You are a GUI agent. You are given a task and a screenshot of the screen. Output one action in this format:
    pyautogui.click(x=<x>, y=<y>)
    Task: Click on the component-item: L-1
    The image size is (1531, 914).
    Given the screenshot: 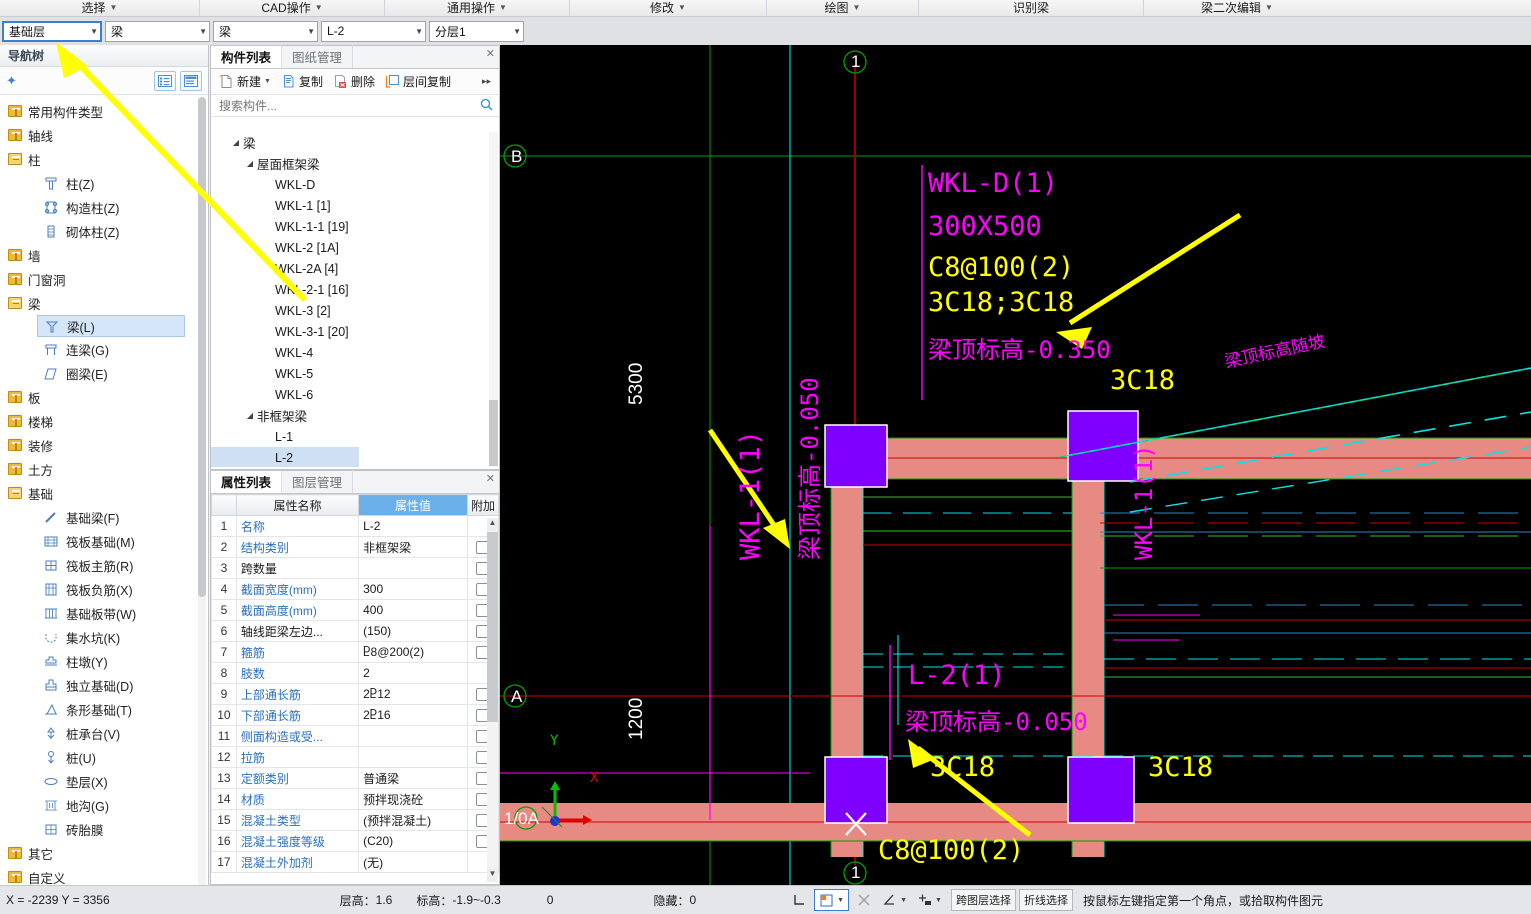 What is the action you would take?
    pyautogui.click(x=355, y=436)
    